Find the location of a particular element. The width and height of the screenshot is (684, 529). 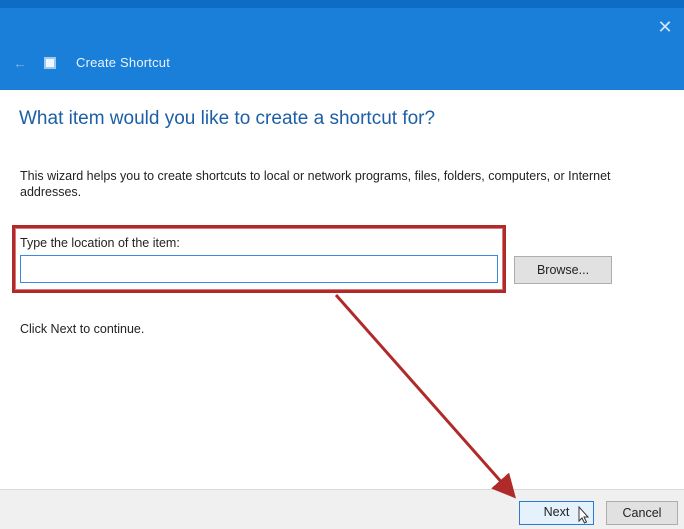

window-title: Create Shortcut is located at coordinates (123, 62).